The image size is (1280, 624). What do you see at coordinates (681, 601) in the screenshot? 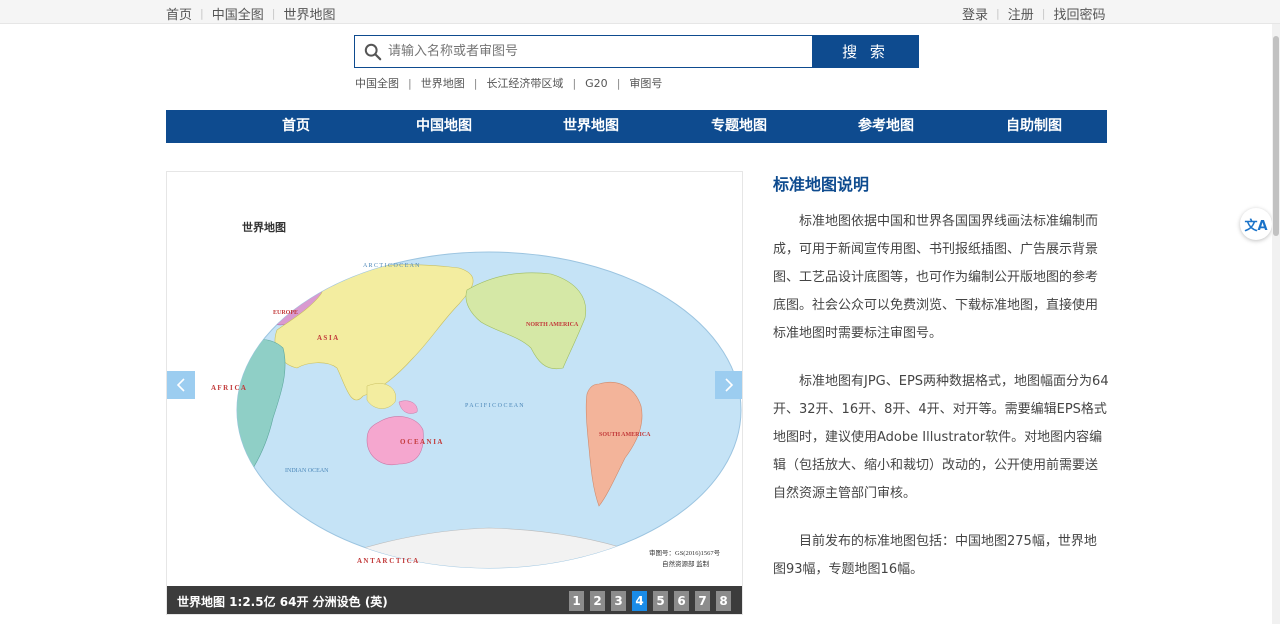
I see `page-button-6: 6` at bounding box center [681, 601].